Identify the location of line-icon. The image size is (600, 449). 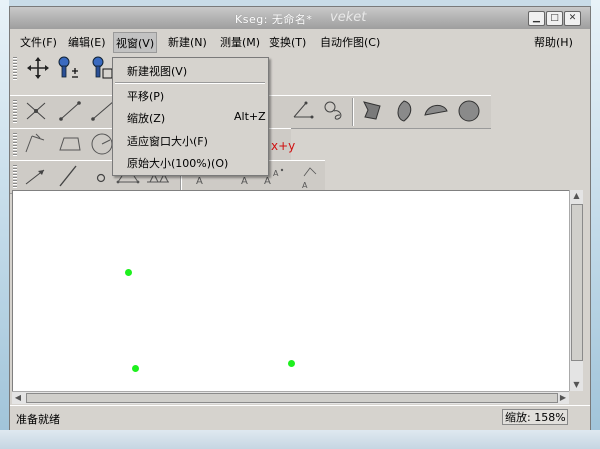
(68, 176).